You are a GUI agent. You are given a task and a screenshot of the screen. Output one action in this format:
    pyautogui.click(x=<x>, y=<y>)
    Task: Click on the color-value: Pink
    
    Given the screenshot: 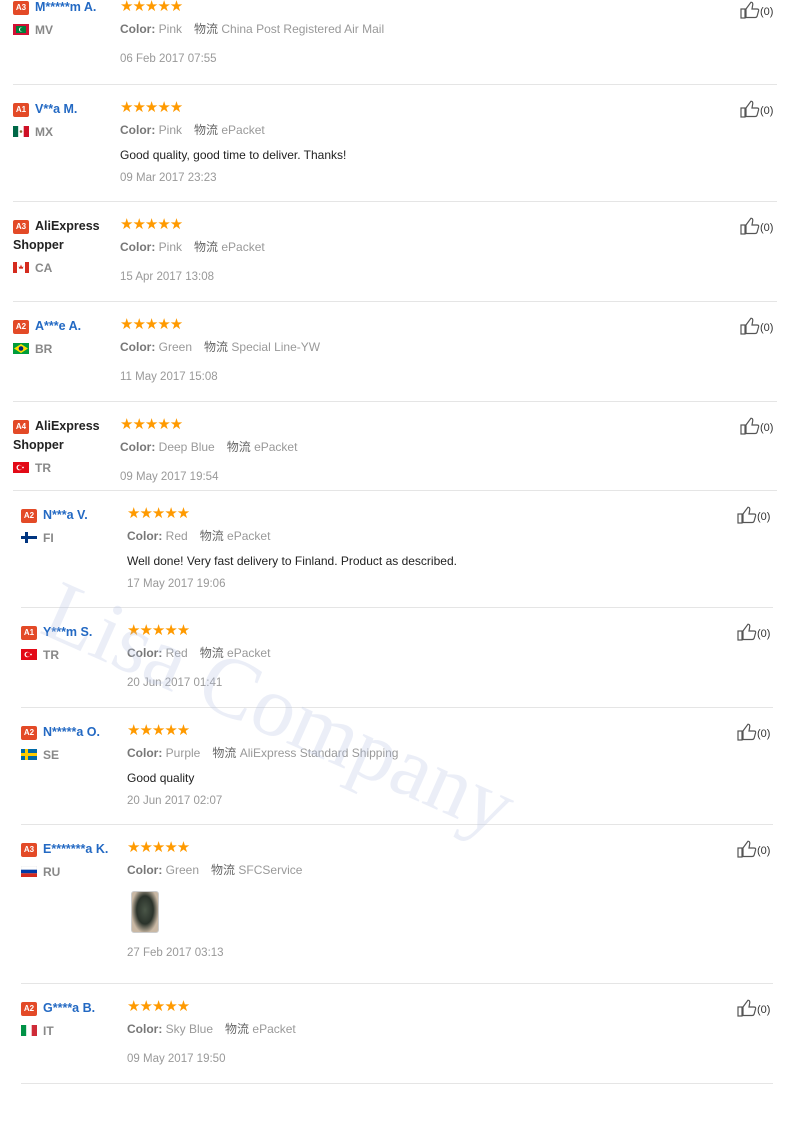 What is the action you would take?
    pyautogui.click(x=170, y=29)
    